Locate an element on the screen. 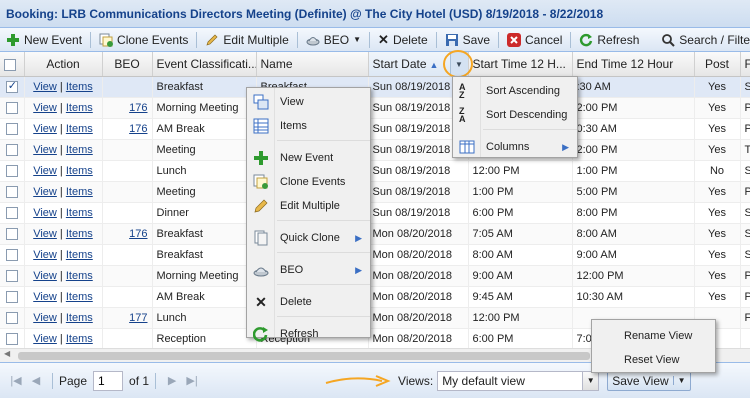  menu-item-sort-descending: ZA Sort Descending is located at coordinates (515, 115).